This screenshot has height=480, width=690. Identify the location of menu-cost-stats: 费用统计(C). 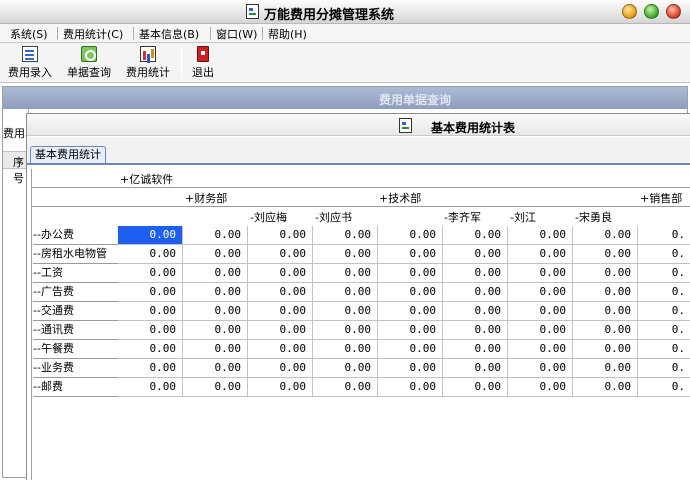
(93, 34).